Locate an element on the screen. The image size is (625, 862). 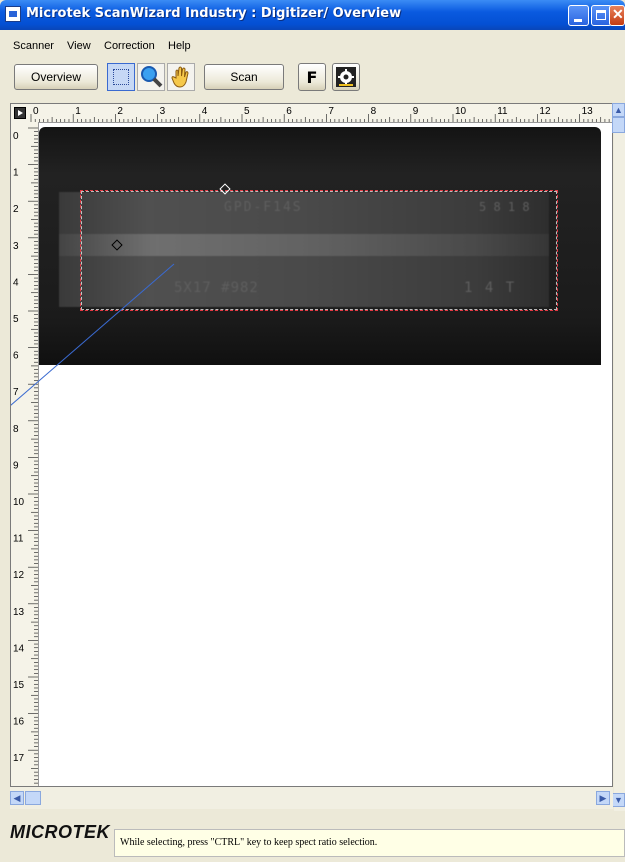
left-ruler-label: 0 is located at coordinates (16, 136).